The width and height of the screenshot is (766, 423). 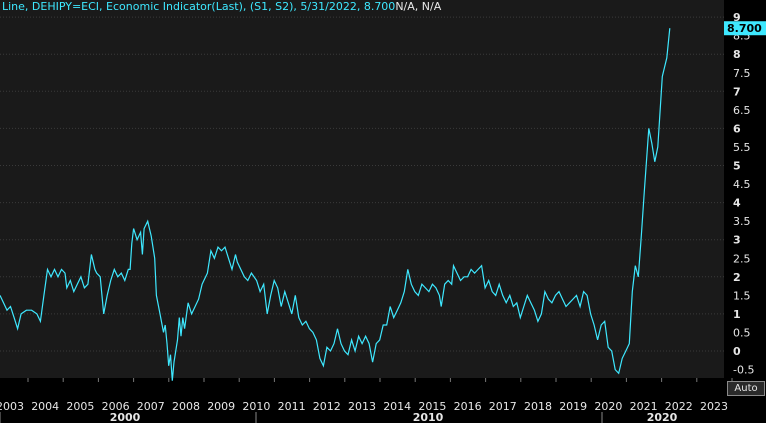 What do you see at coordinates (737, 166) in the screenshot?
I see `y-tick-label: 5` at bounding box center [737, 166].